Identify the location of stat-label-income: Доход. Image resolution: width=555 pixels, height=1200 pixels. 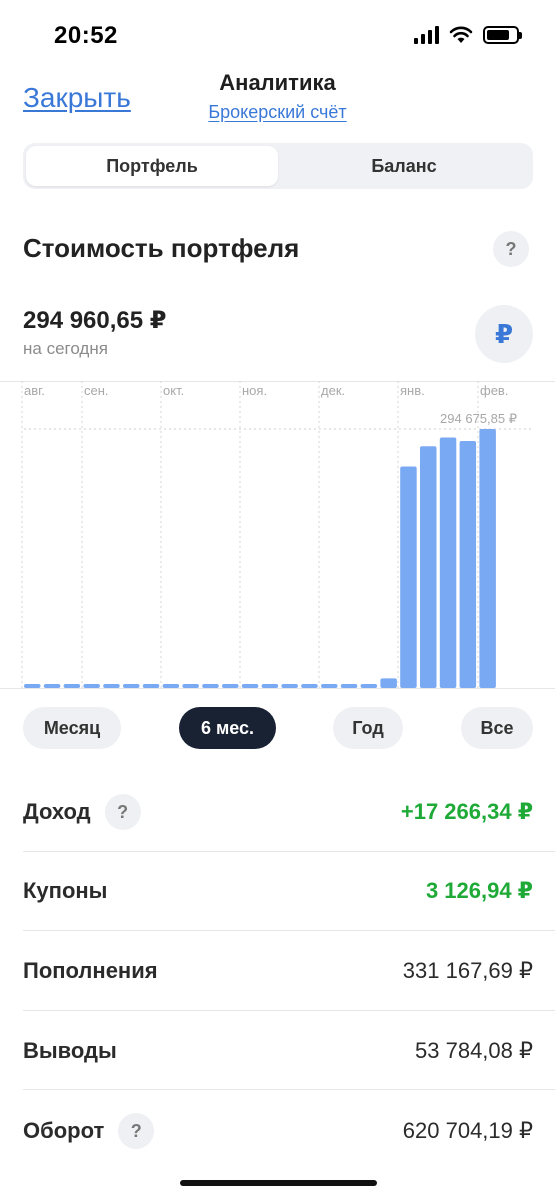
(57, 811).